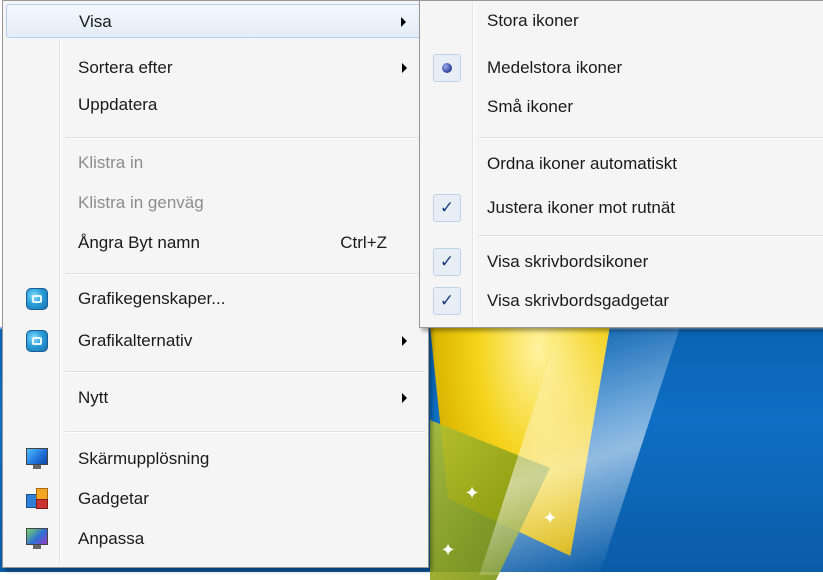 The width and height of the screenshot is (823, 580). What do you see at coordinates (37, 459) in the screenshot?
I see `screen-resolution-icon` at bounding box center [37, 459].